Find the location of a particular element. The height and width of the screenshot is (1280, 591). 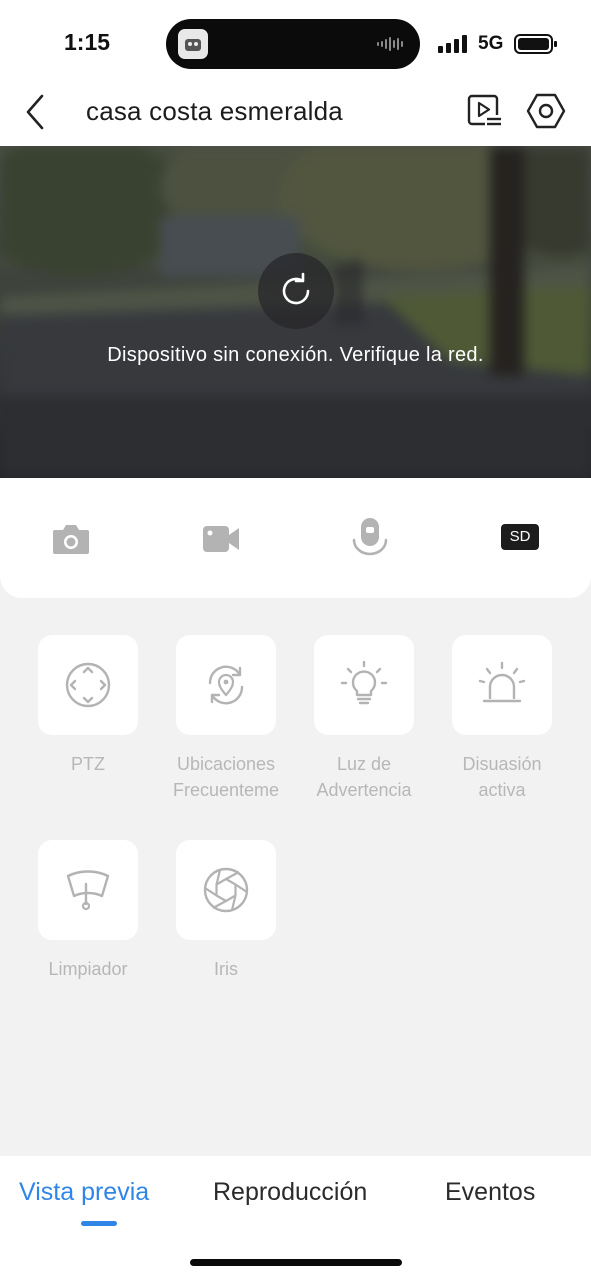

quality-sd-button: SD is located at coordinates (520, 537).